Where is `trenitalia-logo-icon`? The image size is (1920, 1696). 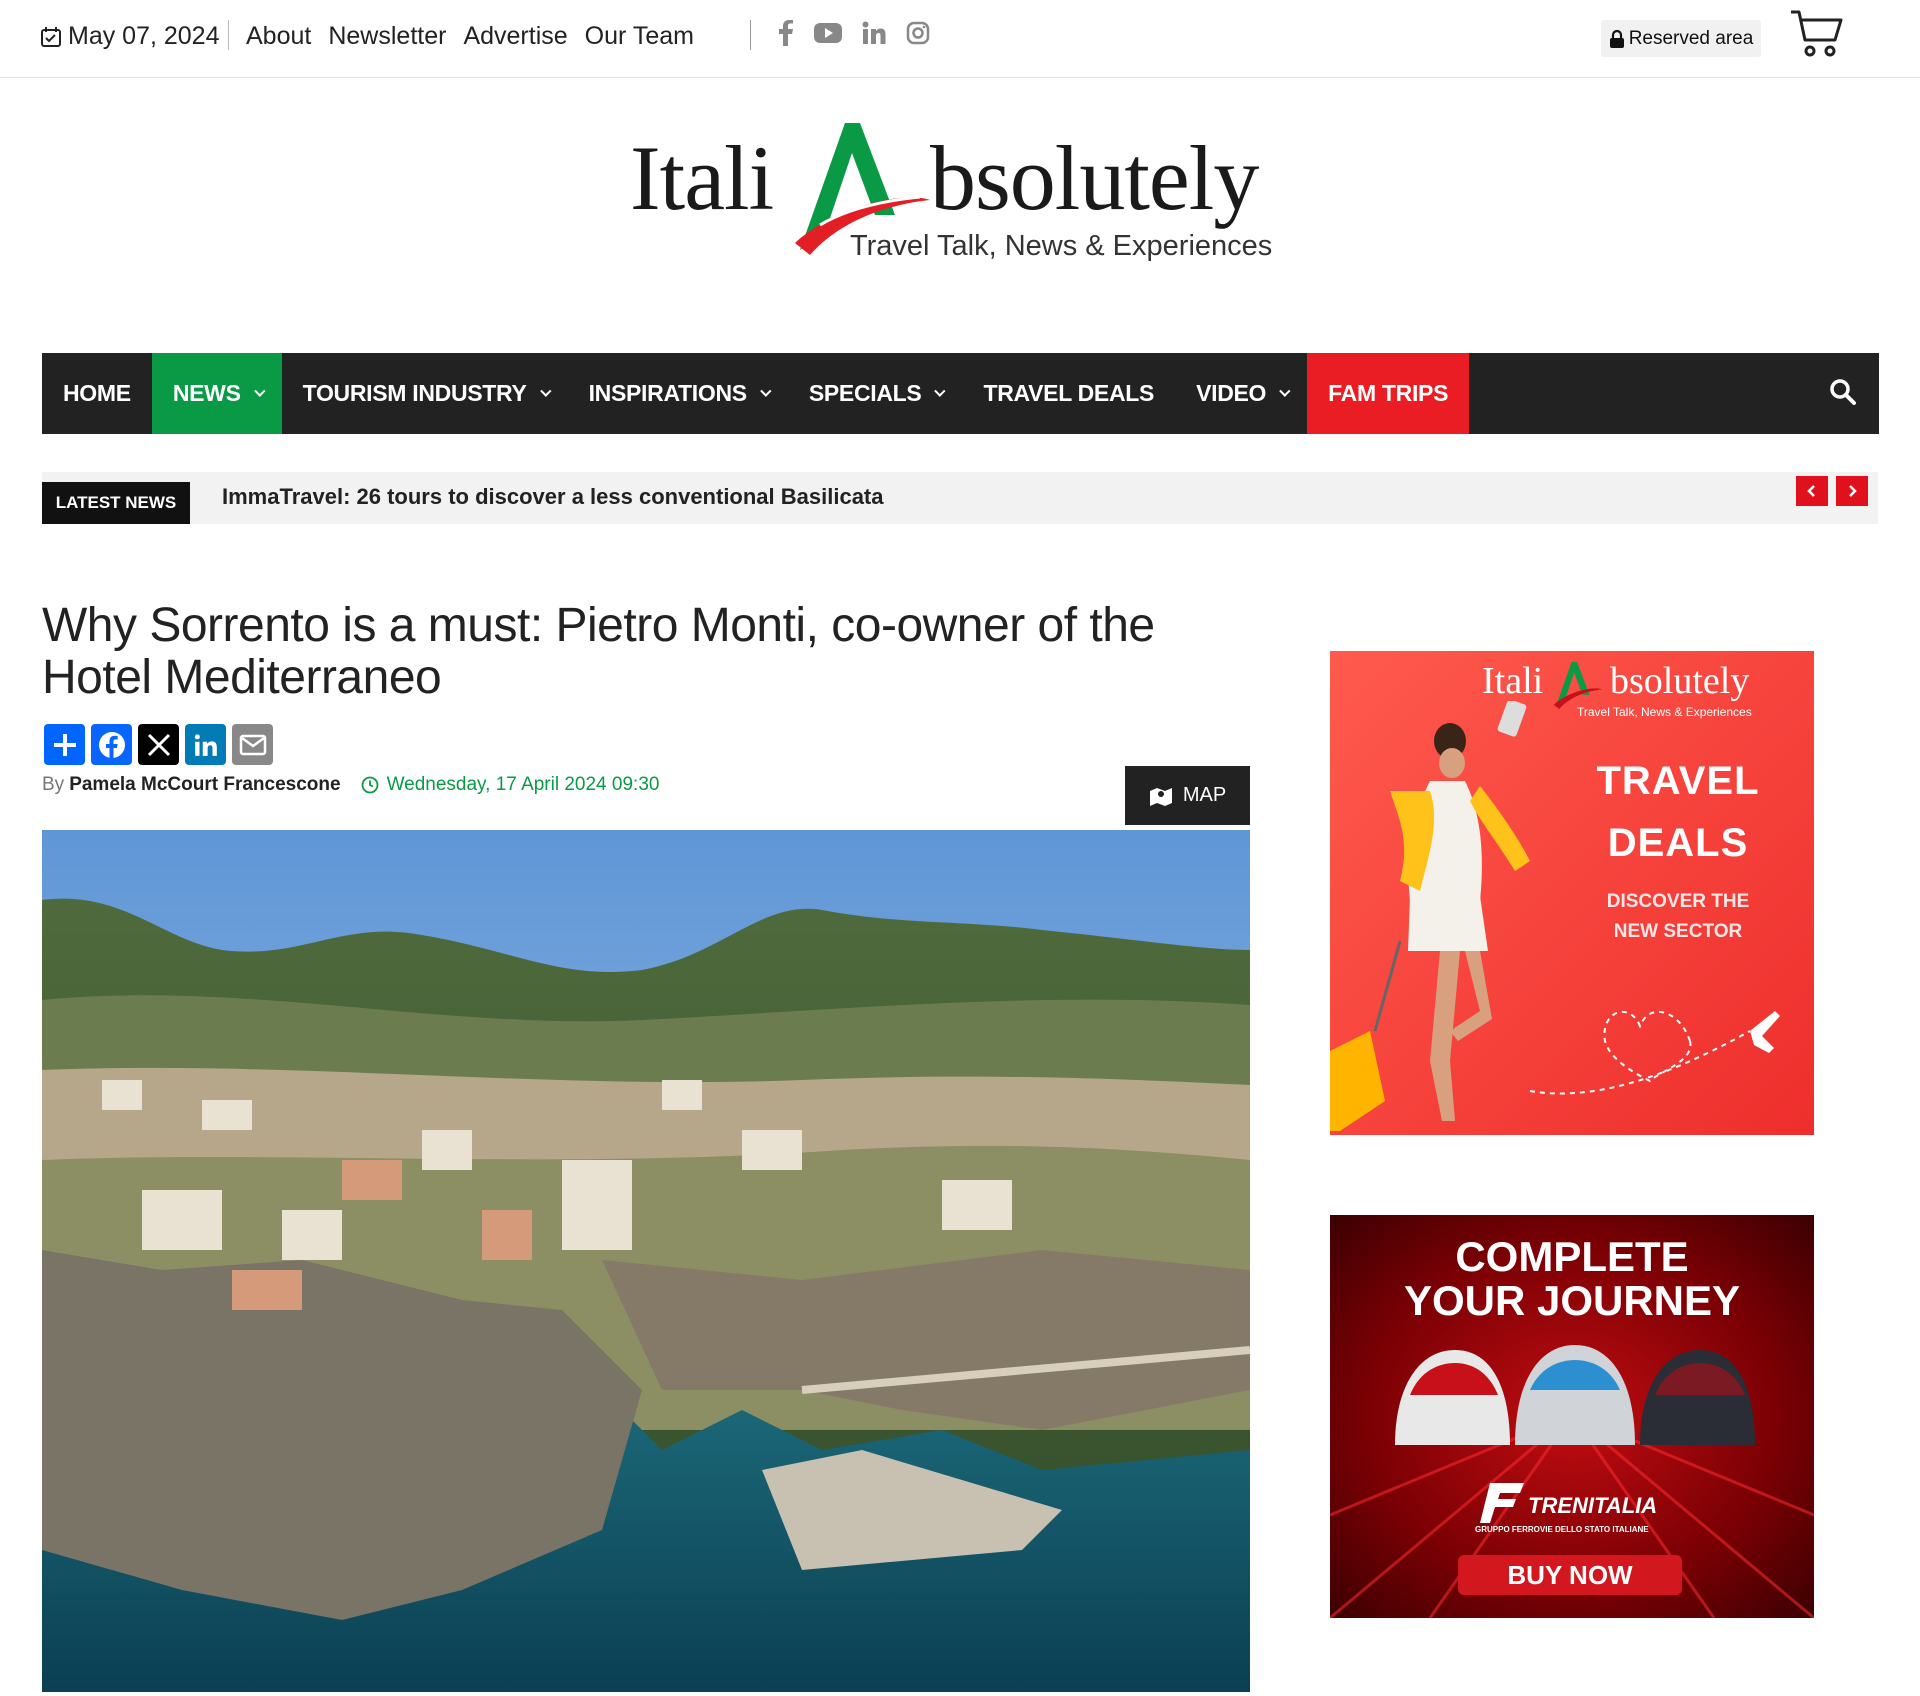 trenitalia-logo-icon is located at coordinates (1502, 1503).